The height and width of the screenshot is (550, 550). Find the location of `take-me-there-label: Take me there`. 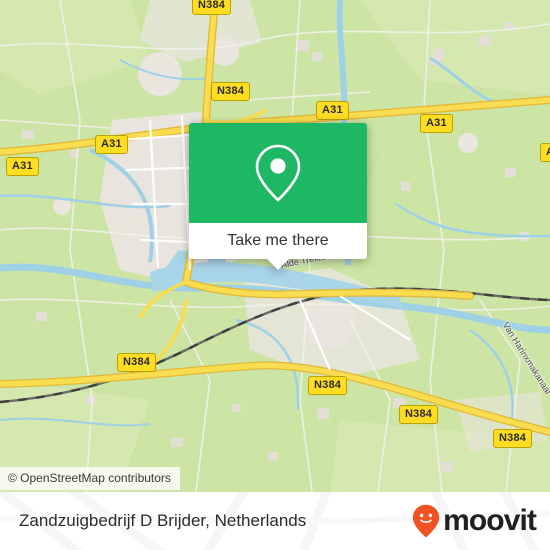

take-me-there-label: Take me there is located at coordinates (278, 240).